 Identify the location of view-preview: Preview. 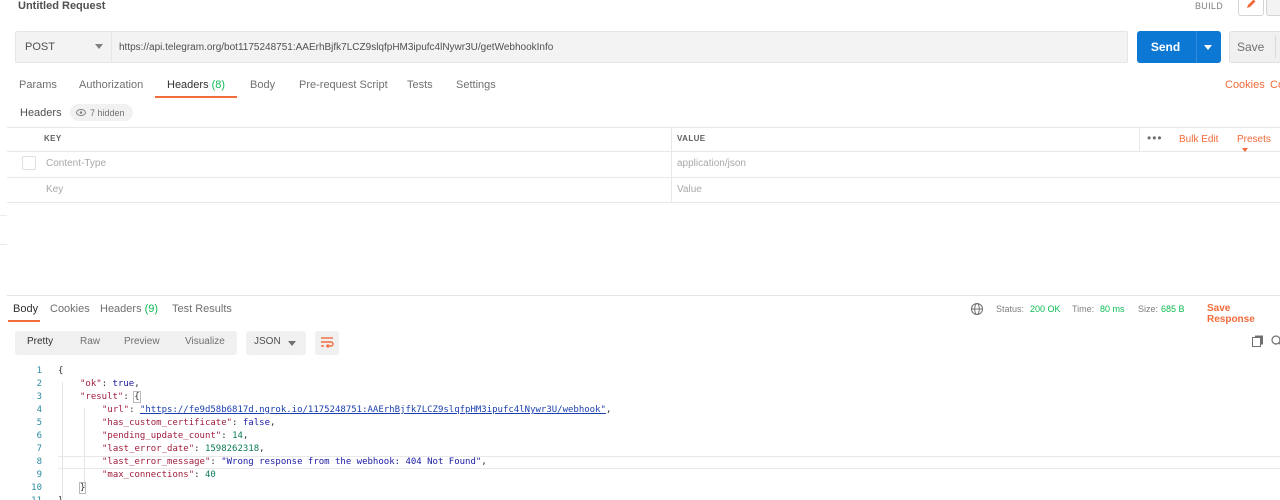
(142, 341).